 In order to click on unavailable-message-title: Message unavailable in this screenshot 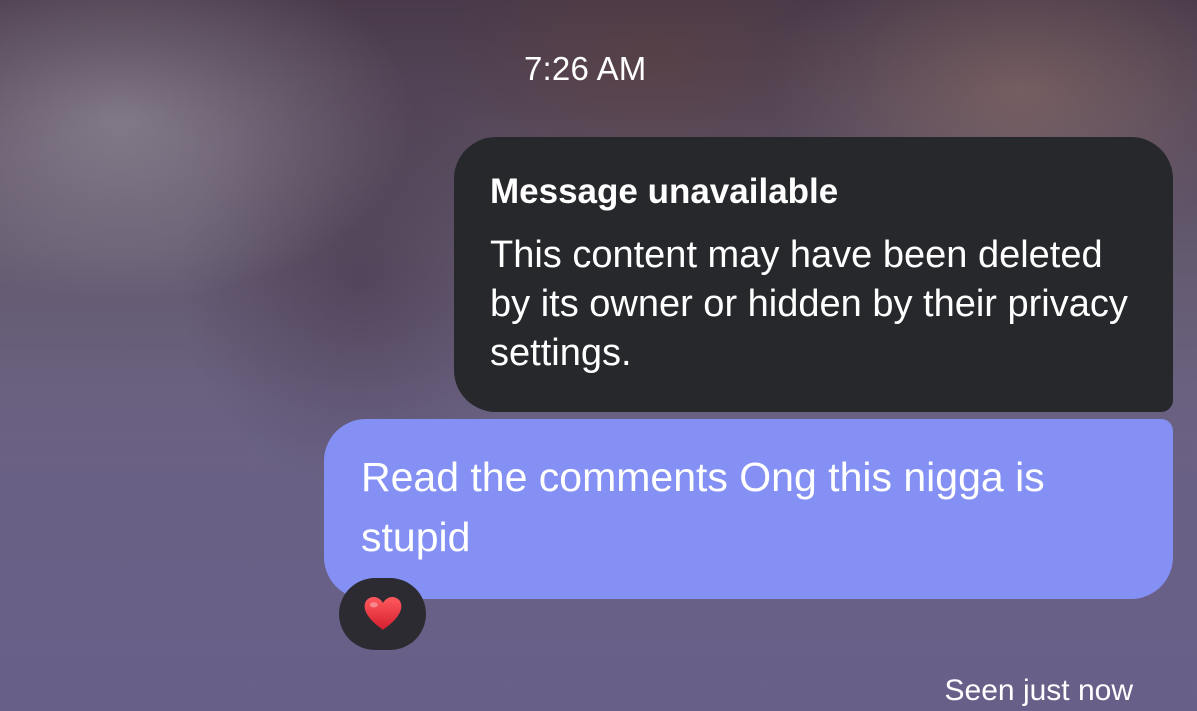, I will do `click(664, 191)`.